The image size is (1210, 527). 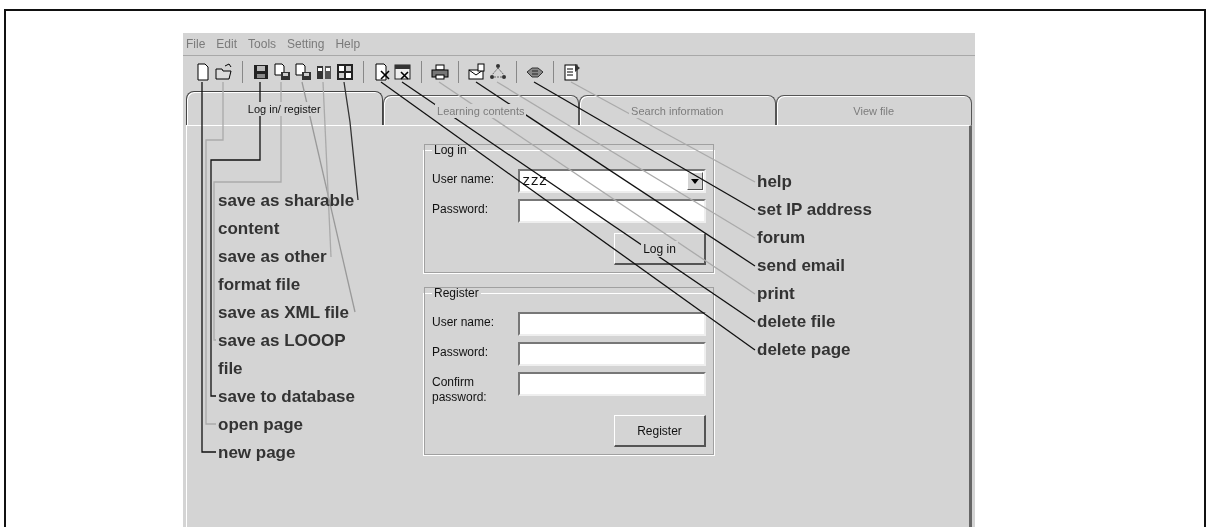 What do you see at coordinates (814, 210) in the screenshot?
I see `callout-label: set IP address` at bounding box center [814, 210].